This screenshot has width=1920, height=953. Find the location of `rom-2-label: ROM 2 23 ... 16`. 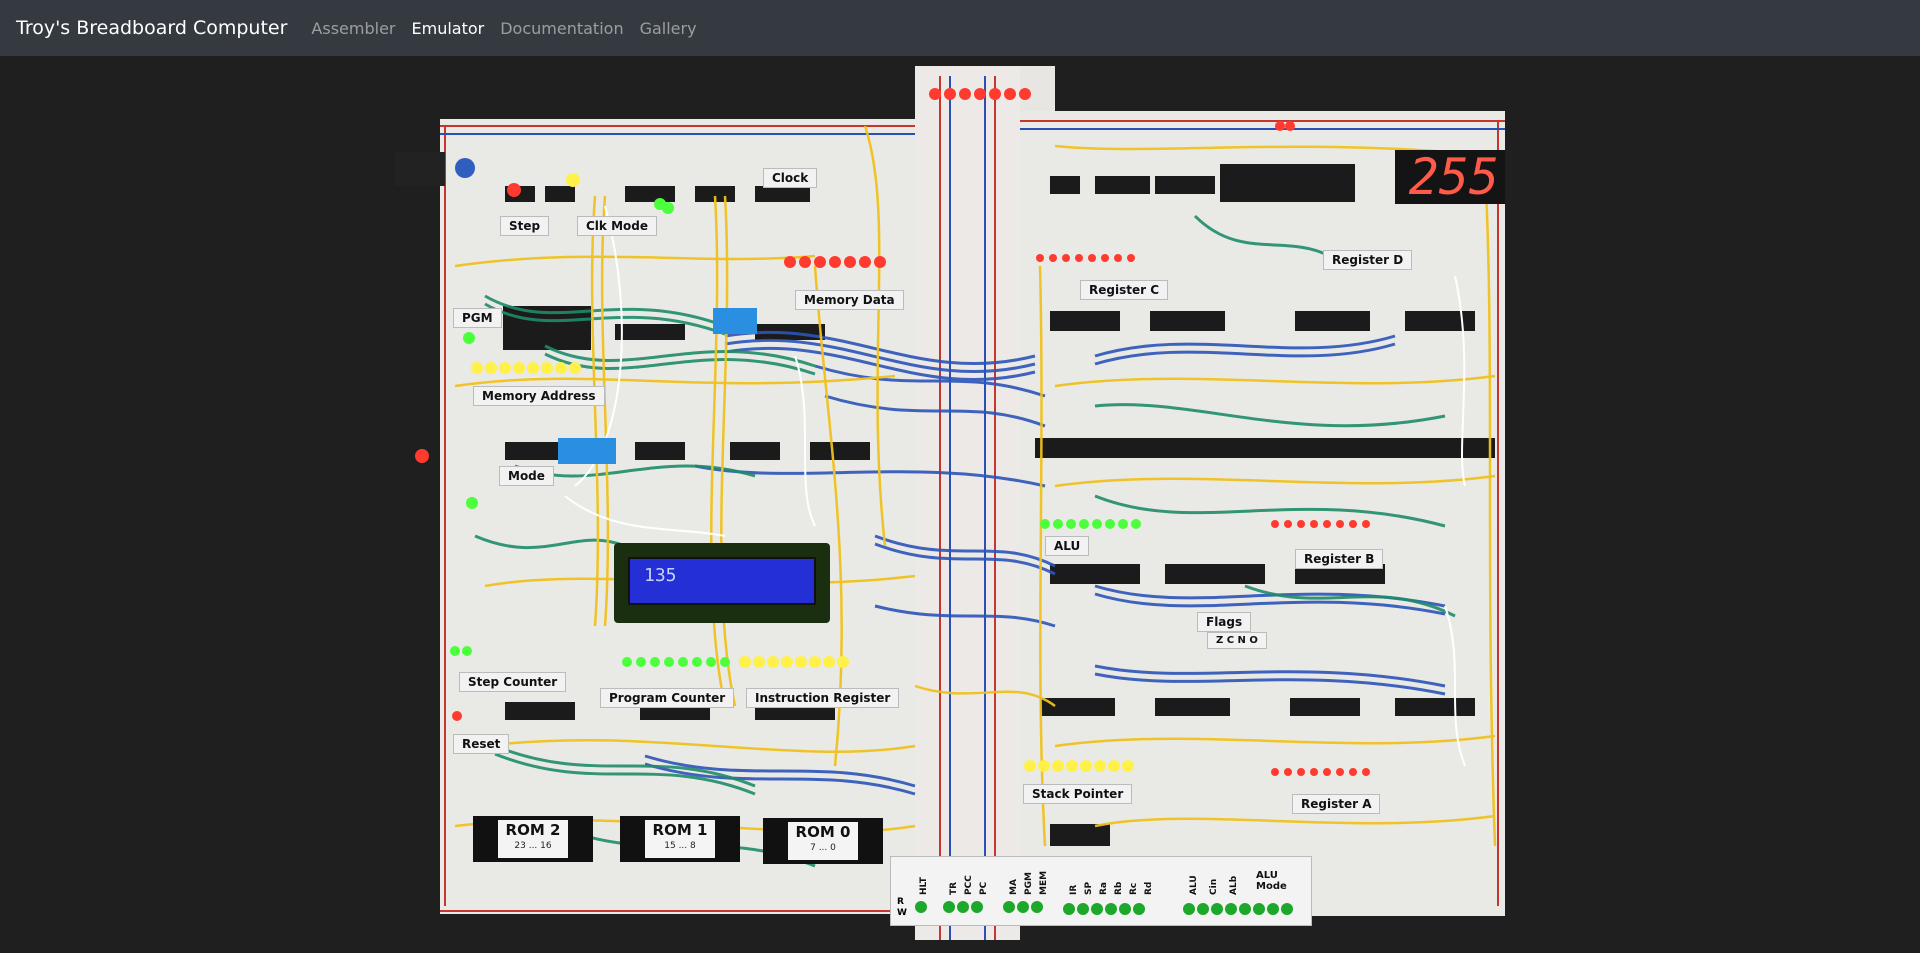

rom-2-label: ROM 2 23 ... 16 is located at coordinates (533, 839).